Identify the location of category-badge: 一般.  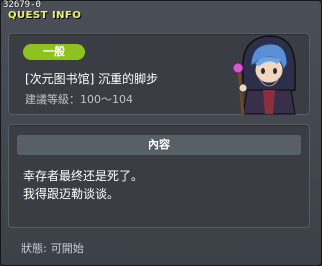
(54, 52).